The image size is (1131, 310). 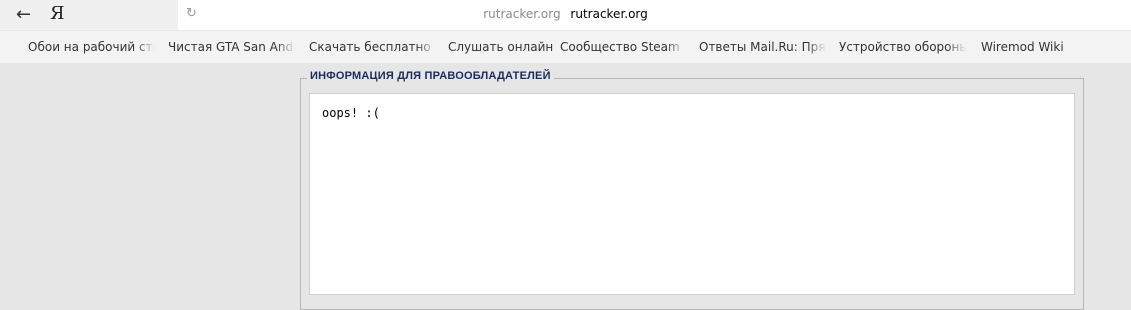 What do you see at coordinates (500, 47) in the screenshot?
I see `bookmark-item: Слушать онлайн` at bounding box center [500, 47].